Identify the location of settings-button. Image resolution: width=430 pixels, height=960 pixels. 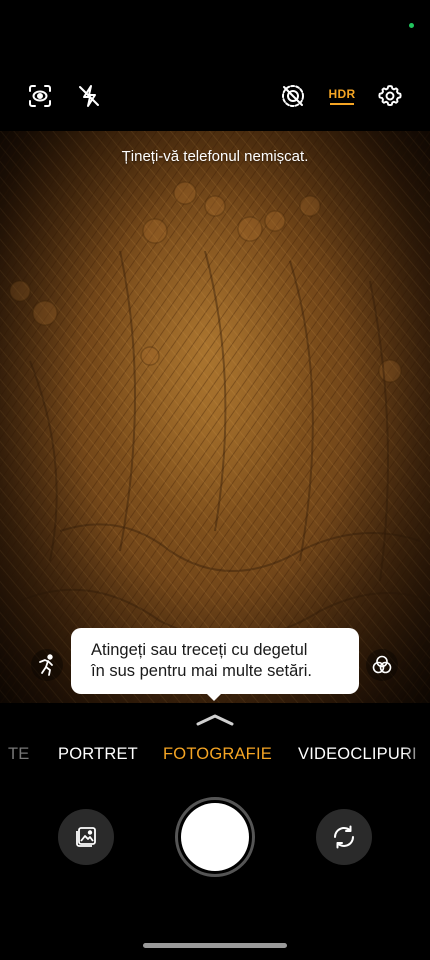
(390, 96).